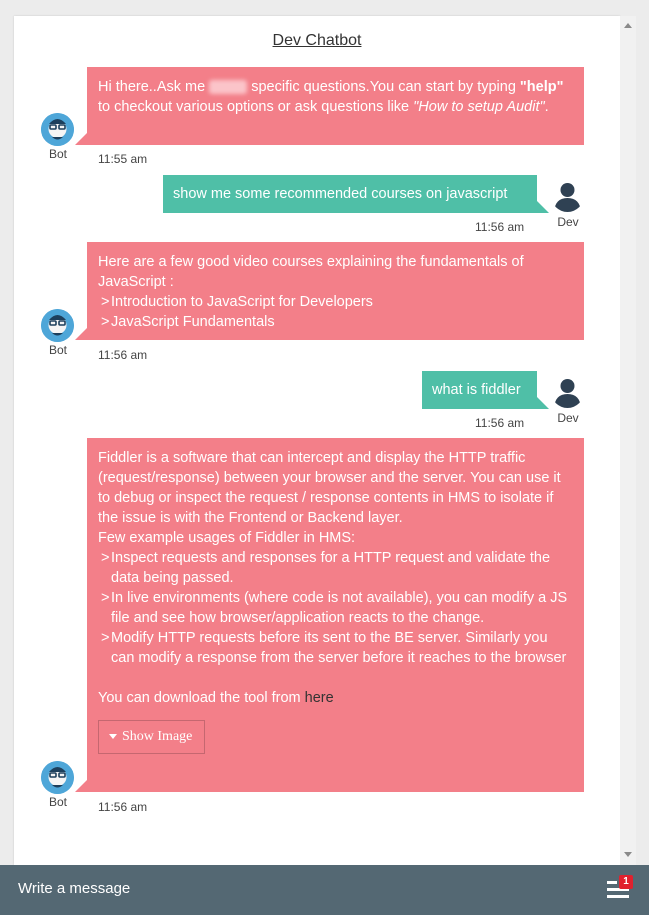 Image resolution: width=649 pixels, height=915 pixels. What do you see at coordinates (541, 87) in the screenshot?
I see `help-keyword: "help"` at bounding box center [541, 87].